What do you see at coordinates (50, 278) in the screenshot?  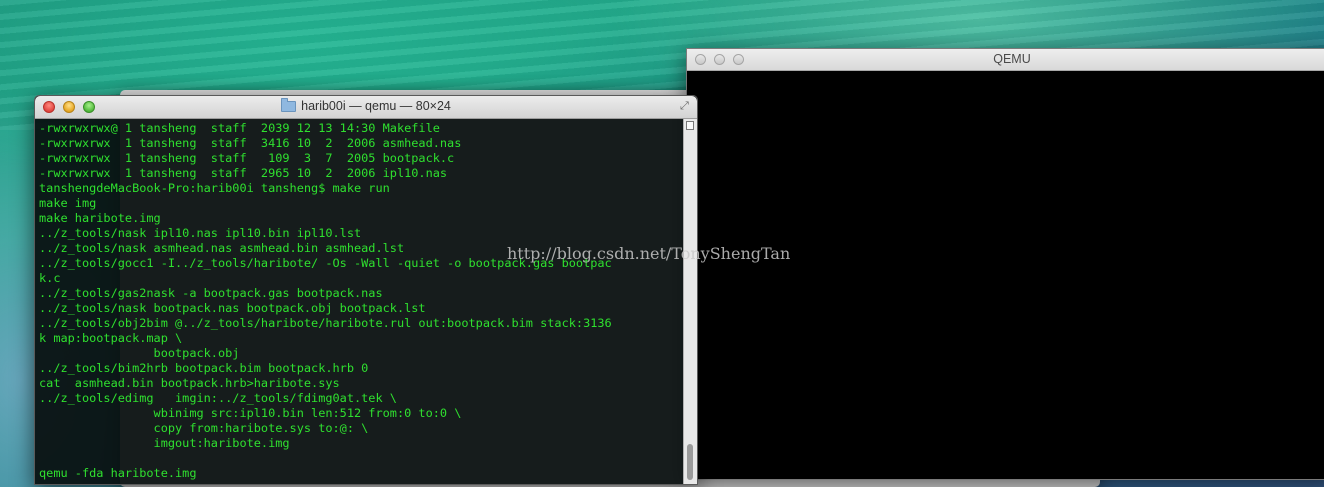 I see `terminal-line: k.c` at bounding box center [50, 278].